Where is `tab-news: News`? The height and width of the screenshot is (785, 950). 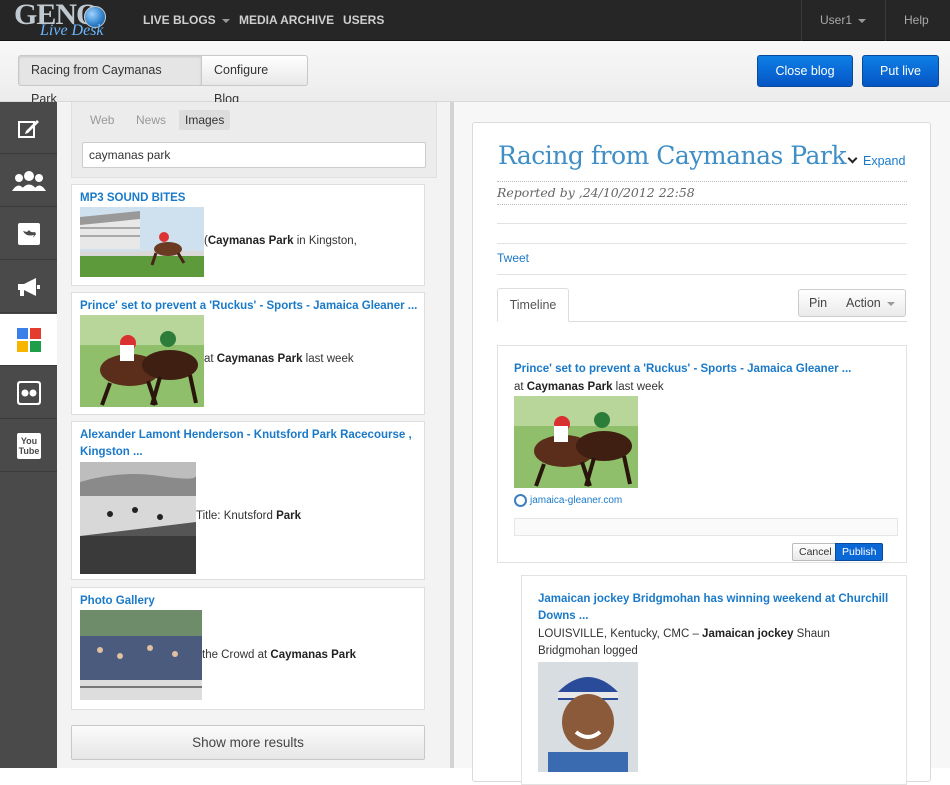 tab-news: News is located at coordinates (151, 120).